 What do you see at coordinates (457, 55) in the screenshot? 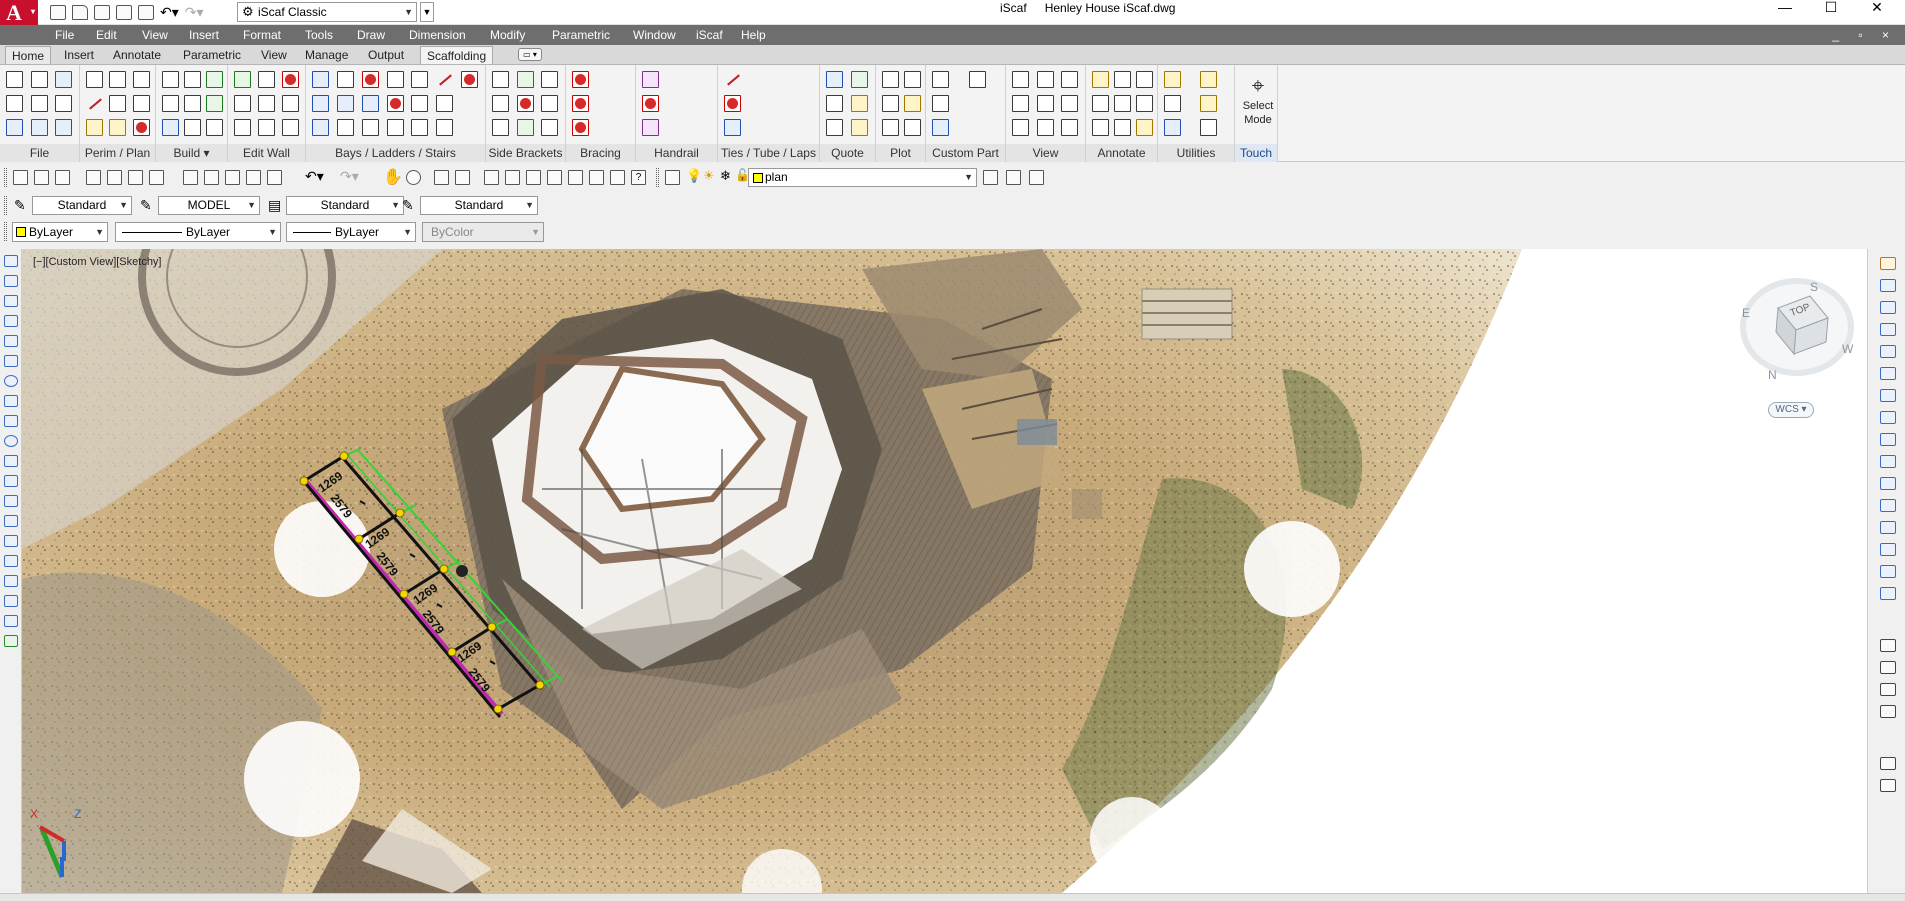
I see `tab-scaffolding: Scaffolding` at bounding box center [457, 55].